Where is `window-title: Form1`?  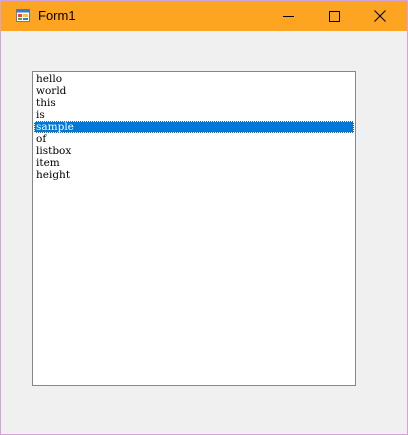 window-title: Form1 is located at coordinates (57, 15).